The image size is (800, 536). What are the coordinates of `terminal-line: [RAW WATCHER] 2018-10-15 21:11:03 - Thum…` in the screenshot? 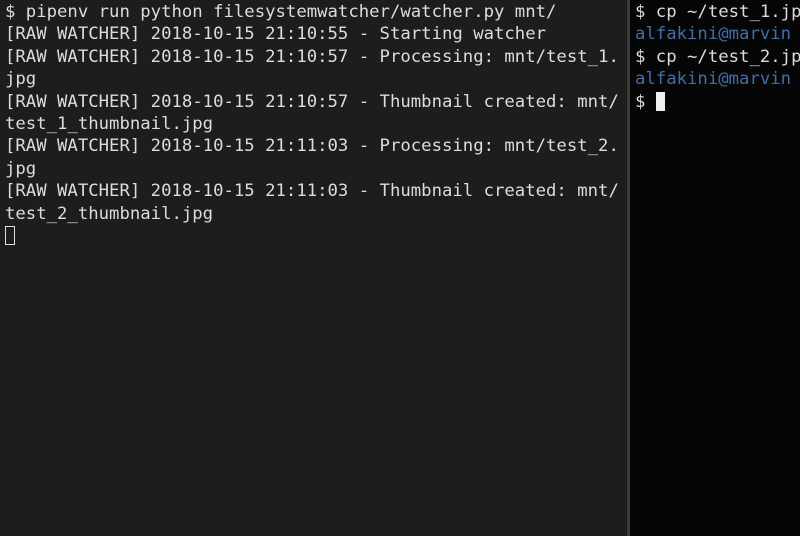 It's located at (312, 191).